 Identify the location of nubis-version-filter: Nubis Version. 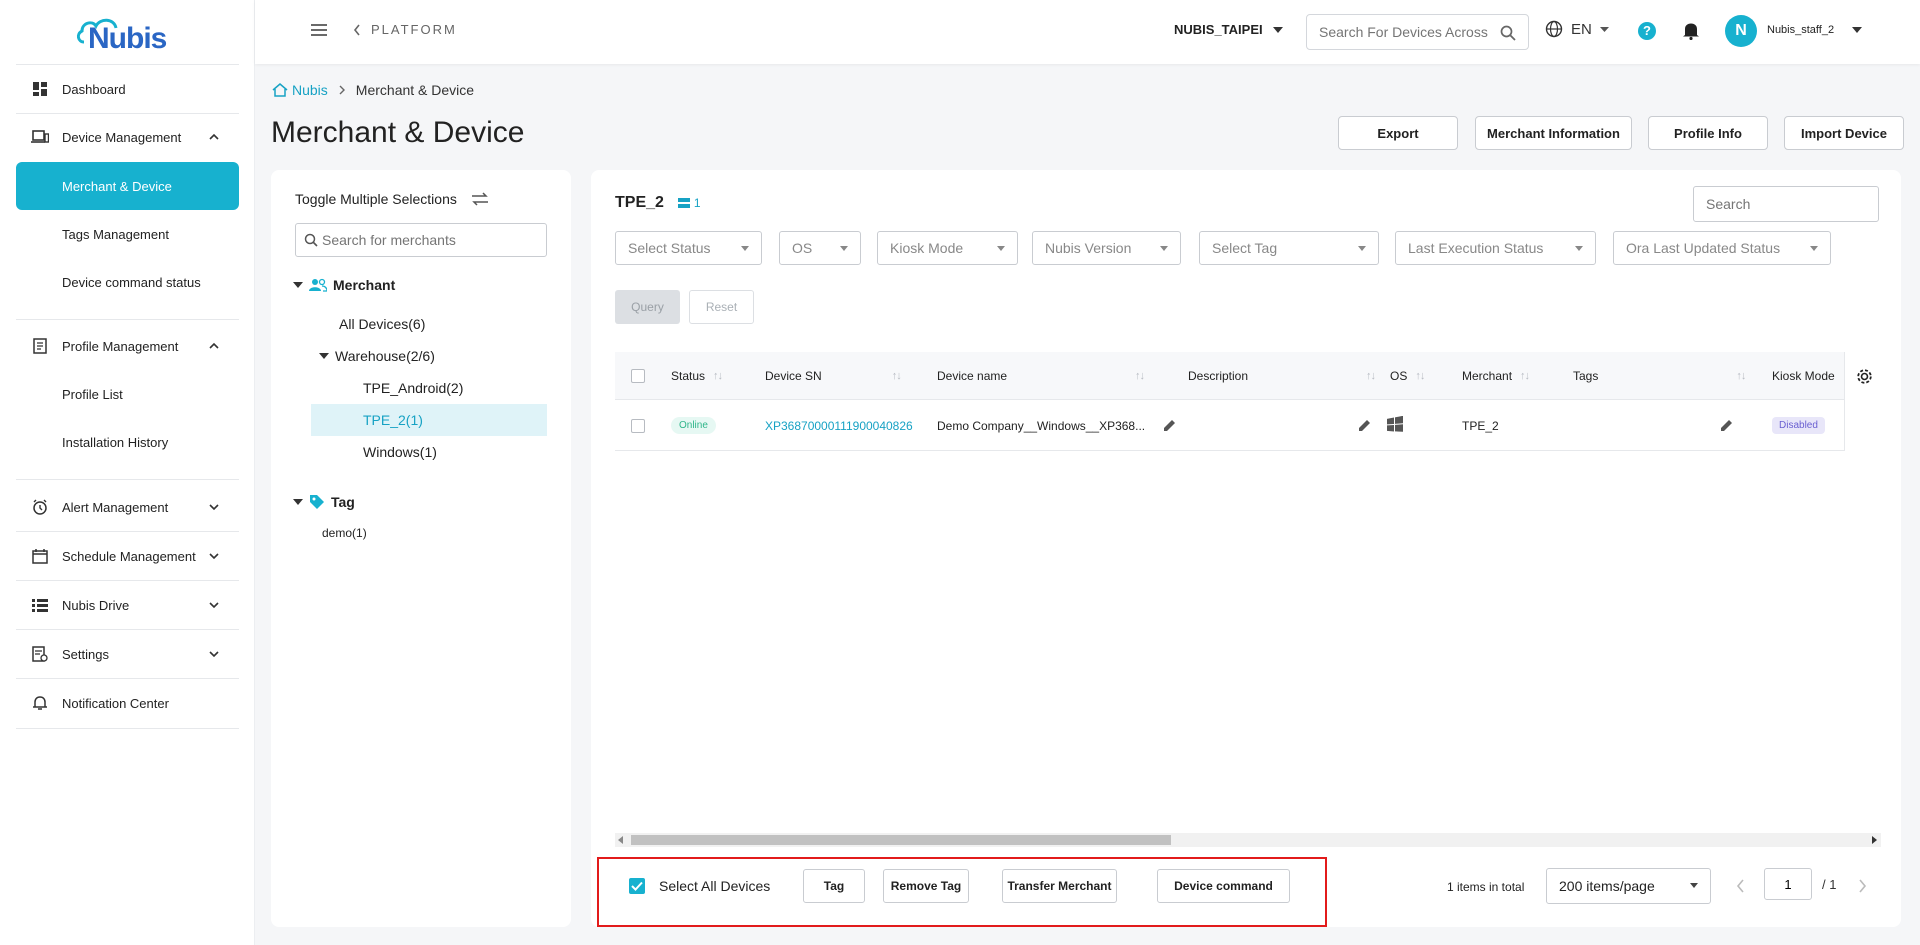
(1106, 248).